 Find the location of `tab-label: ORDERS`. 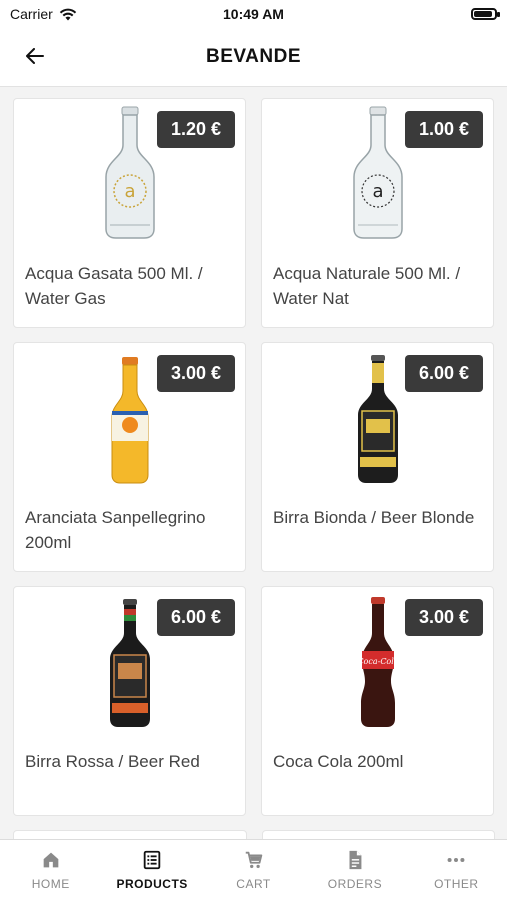

tab-label: ORDERS is located at coordinates (355, 884).